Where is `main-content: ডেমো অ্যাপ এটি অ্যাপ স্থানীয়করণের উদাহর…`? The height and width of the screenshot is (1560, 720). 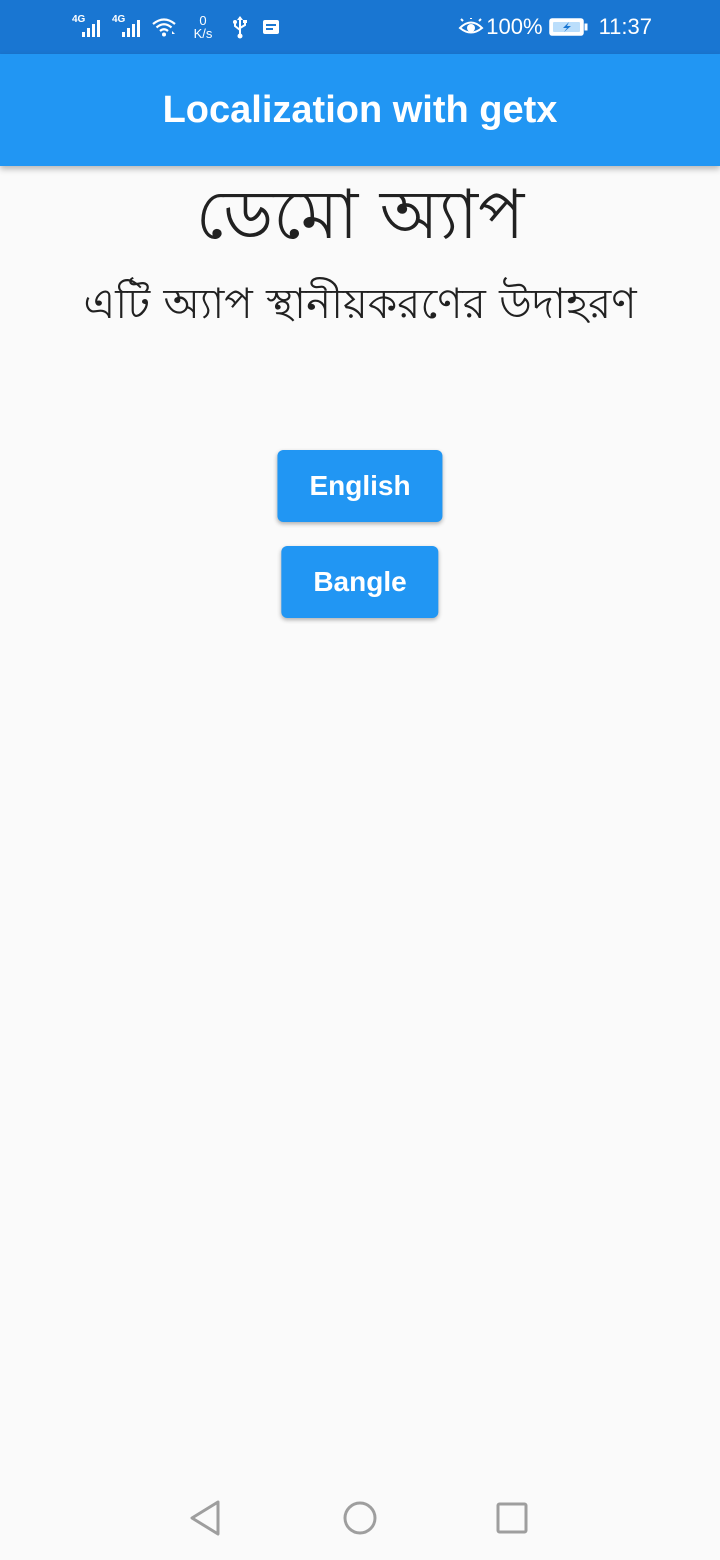
main-content: ডেমো অ্যাপ এটি অ্যাপ স্থানীয়করণের উদাহর… is located at coordinates (360, 249).